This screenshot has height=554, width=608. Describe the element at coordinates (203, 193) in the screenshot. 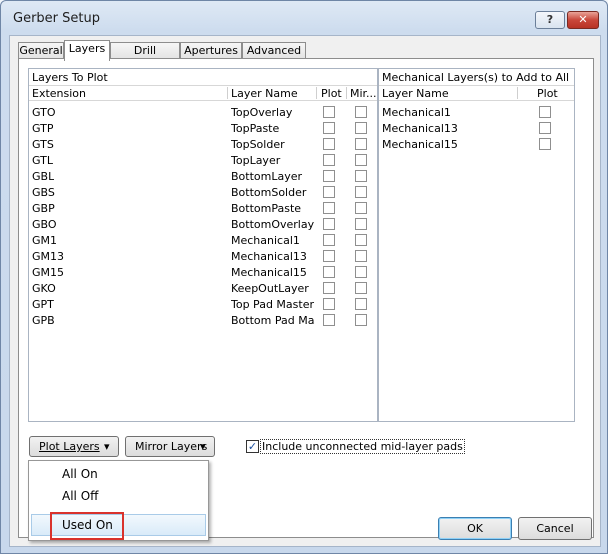

I see `table-row: GBS BottomSolder` at that location.